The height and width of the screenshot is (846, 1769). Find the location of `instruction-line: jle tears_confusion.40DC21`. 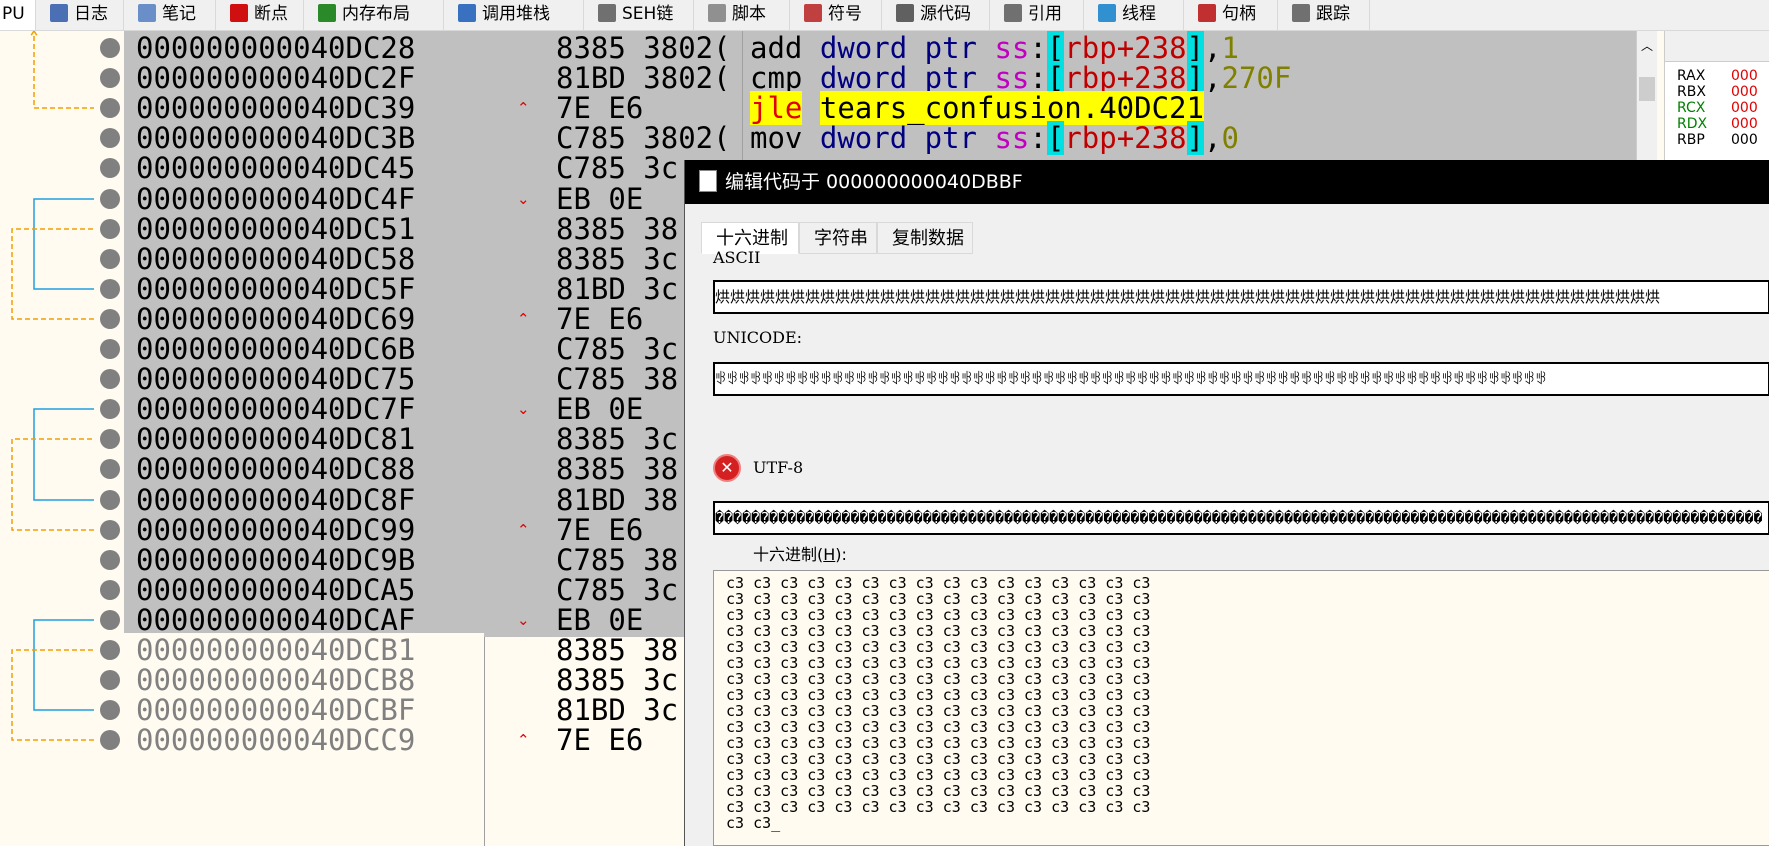

instruction-line: jle tears_confusion.40DC21 is located at coordinates (977, 108).